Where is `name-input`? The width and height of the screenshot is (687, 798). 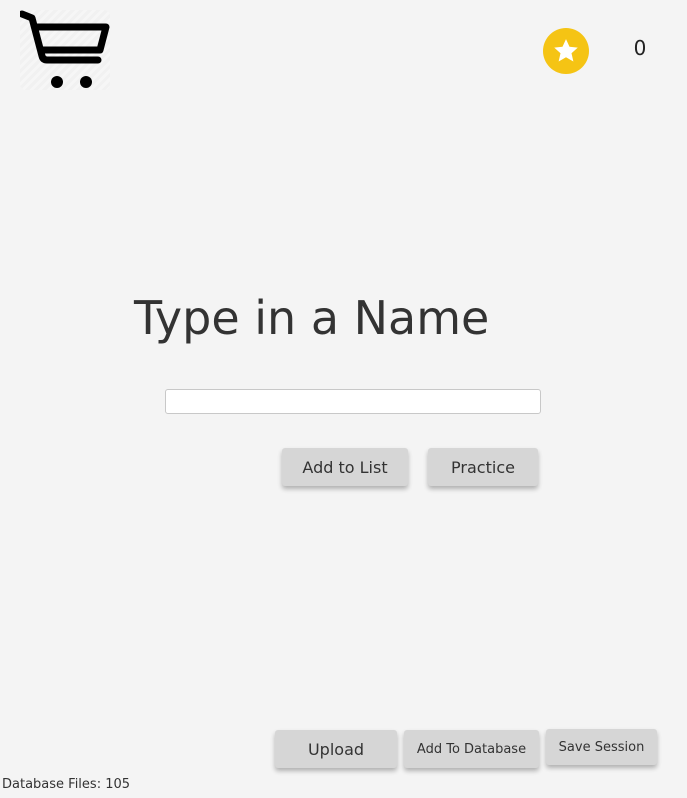
name-input is located at coordinates (353, 401).